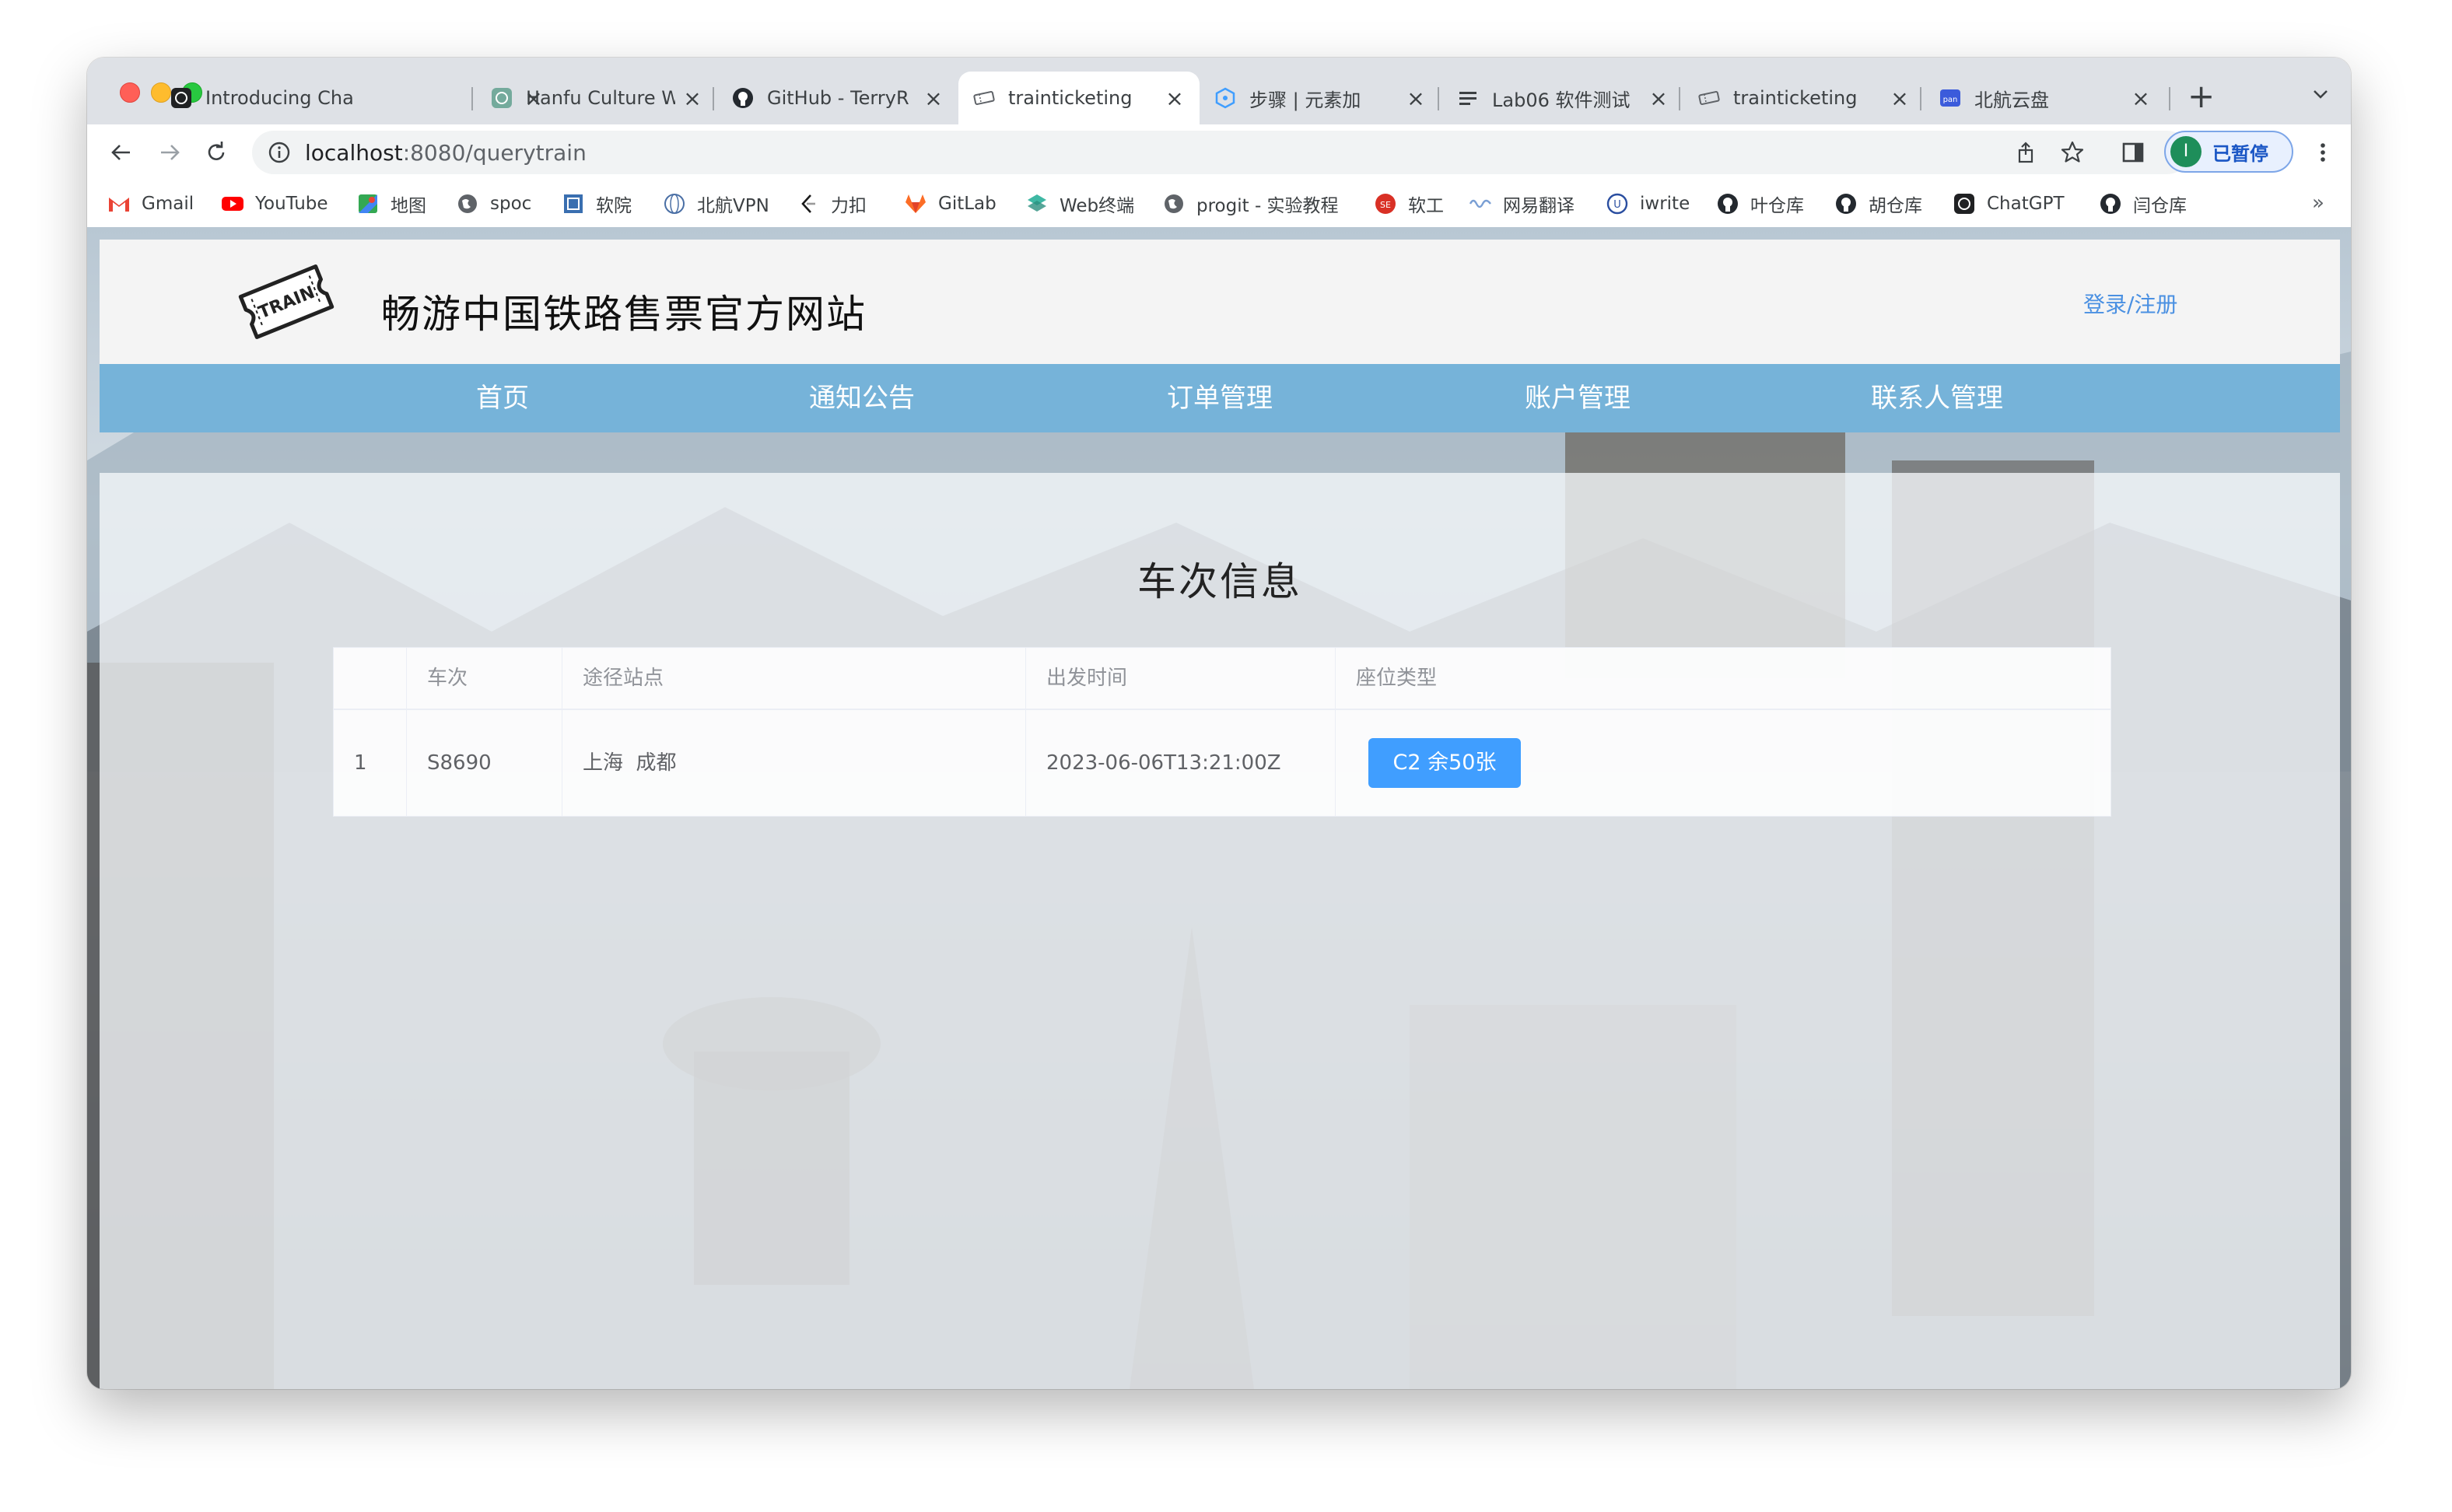 This screenshot has width=2452, height=1512. Describe the element at coordinates (494, 204) in the screenshot. I see `bookmark-spoc: spoc` at that location.